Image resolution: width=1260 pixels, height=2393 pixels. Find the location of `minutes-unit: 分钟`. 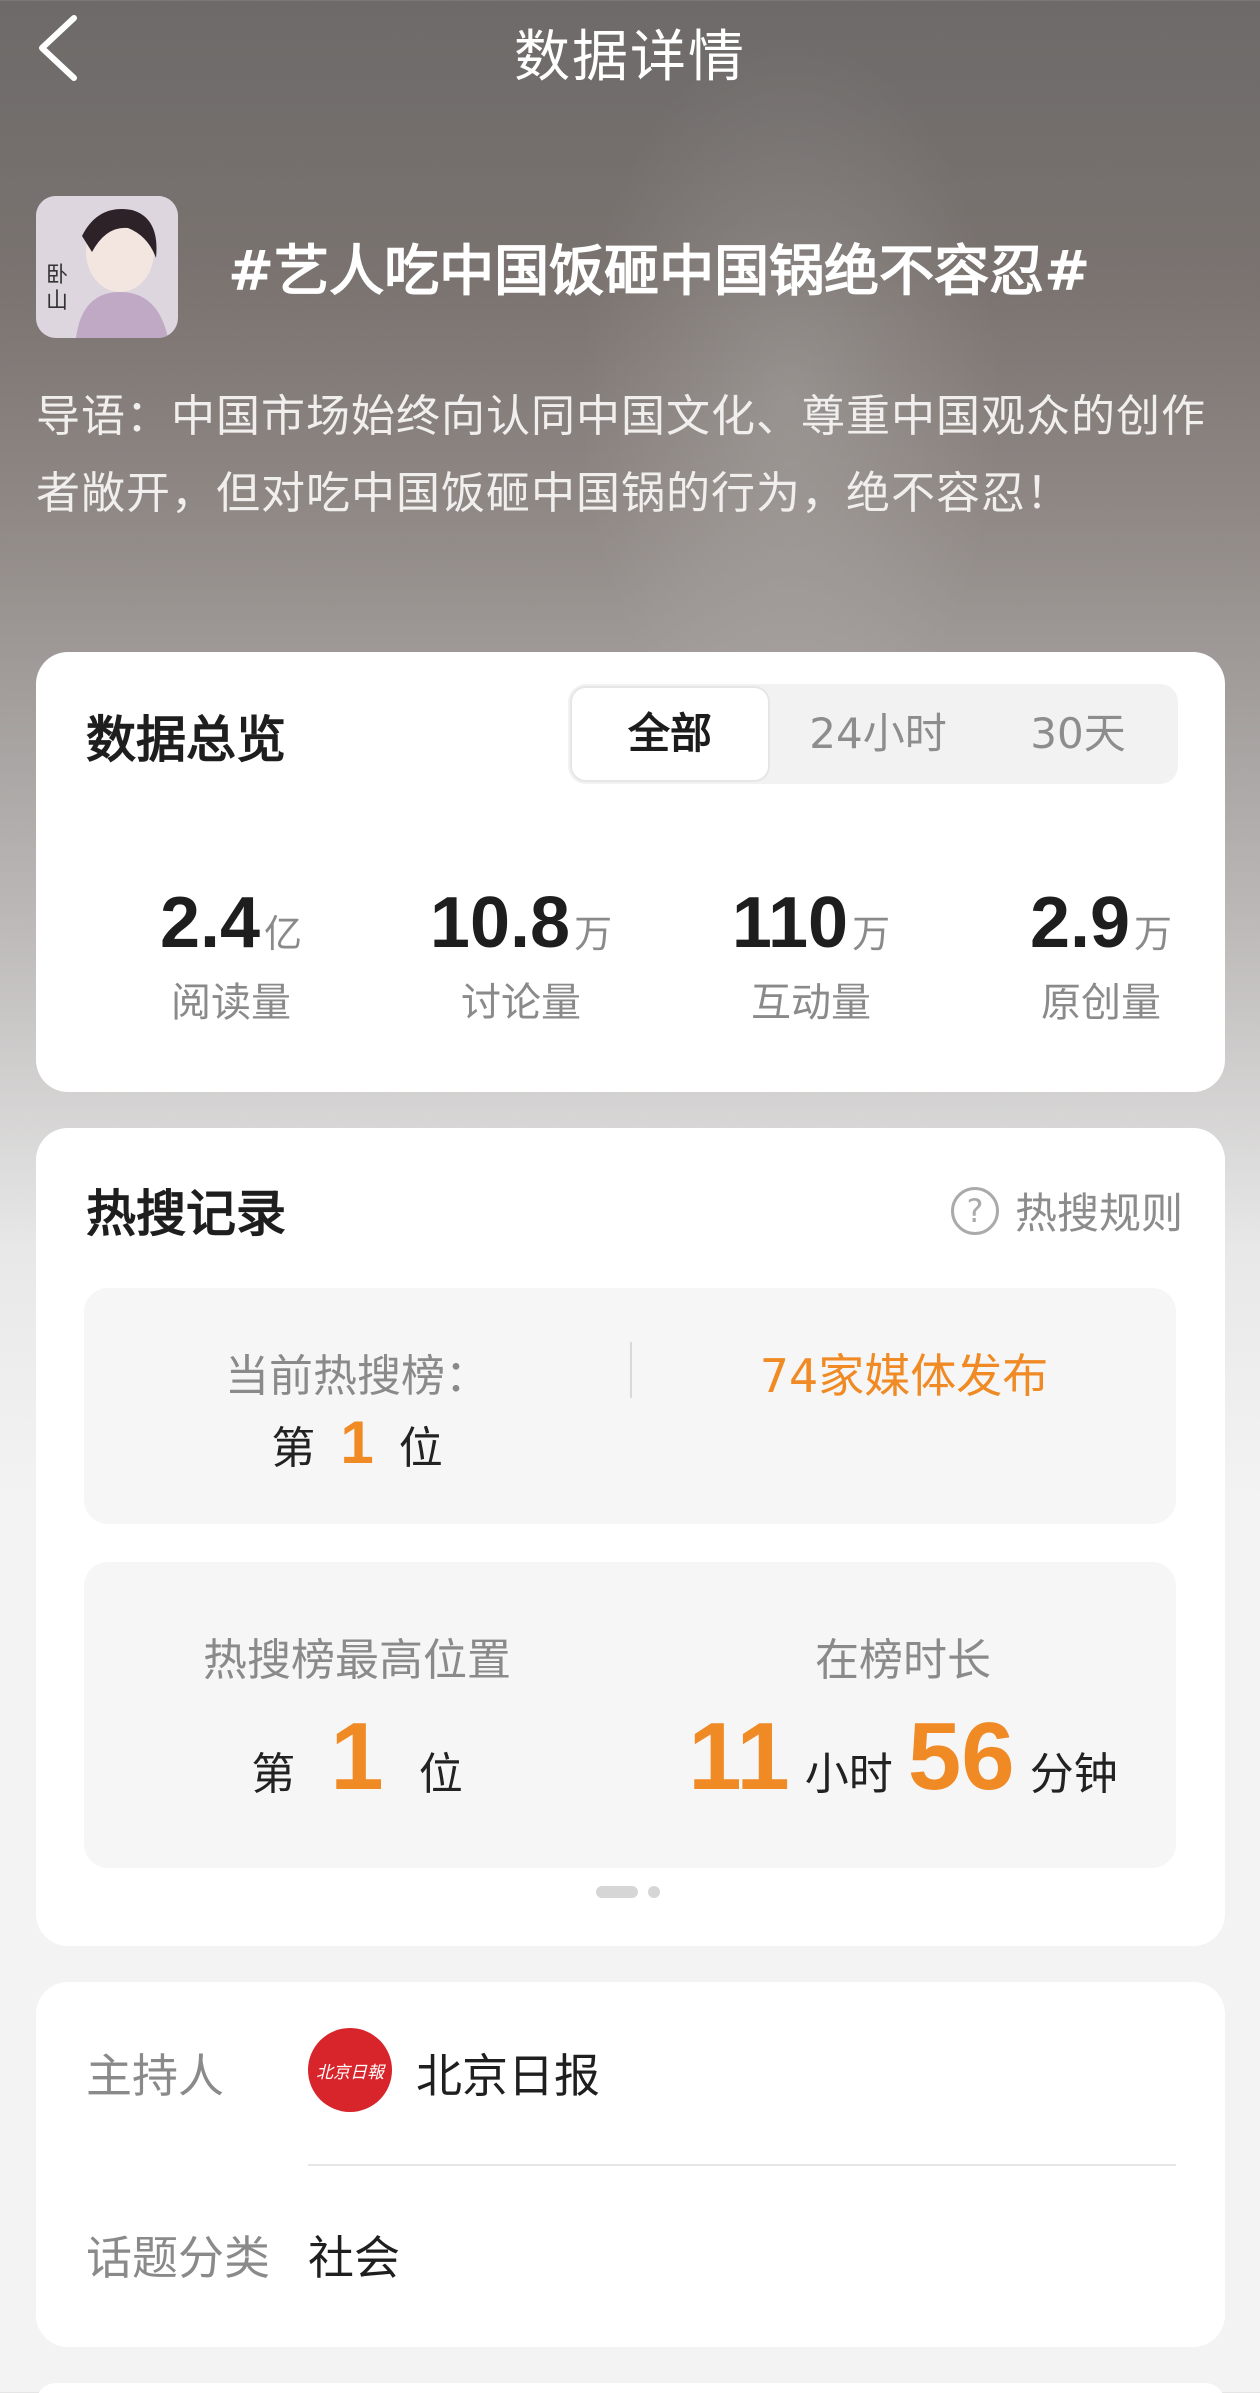

minutes-unit: 分钟 is located at coordinates (1073, 1774).